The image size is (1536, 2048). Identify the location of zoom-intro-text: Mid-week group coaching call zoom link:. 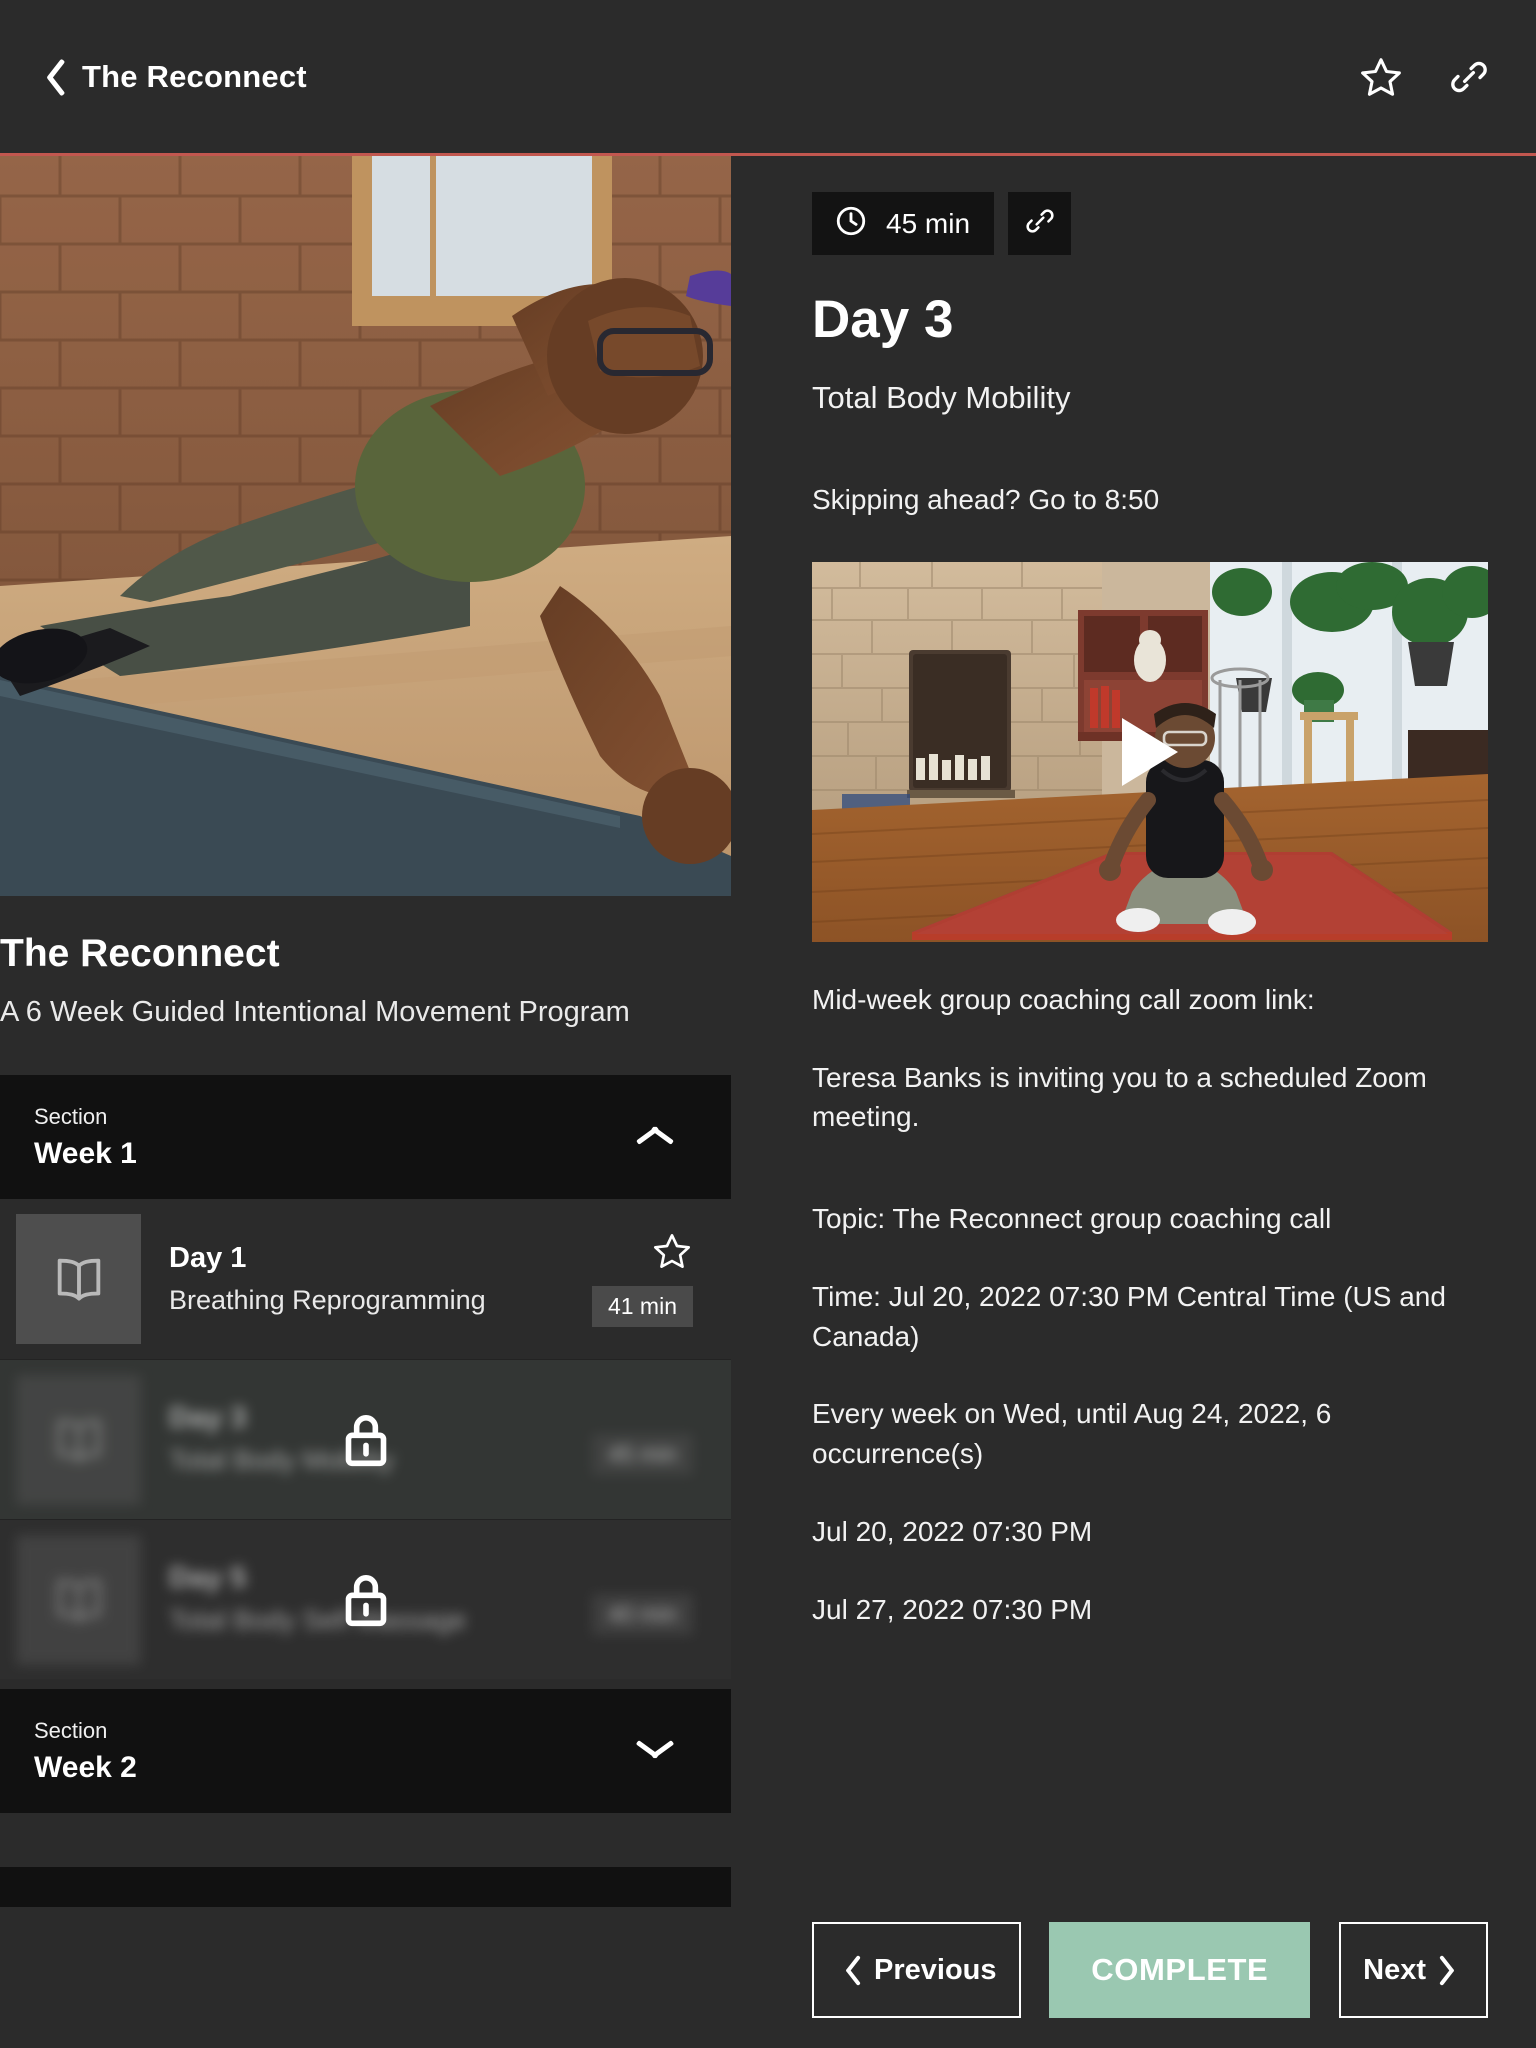
(1063, 999).